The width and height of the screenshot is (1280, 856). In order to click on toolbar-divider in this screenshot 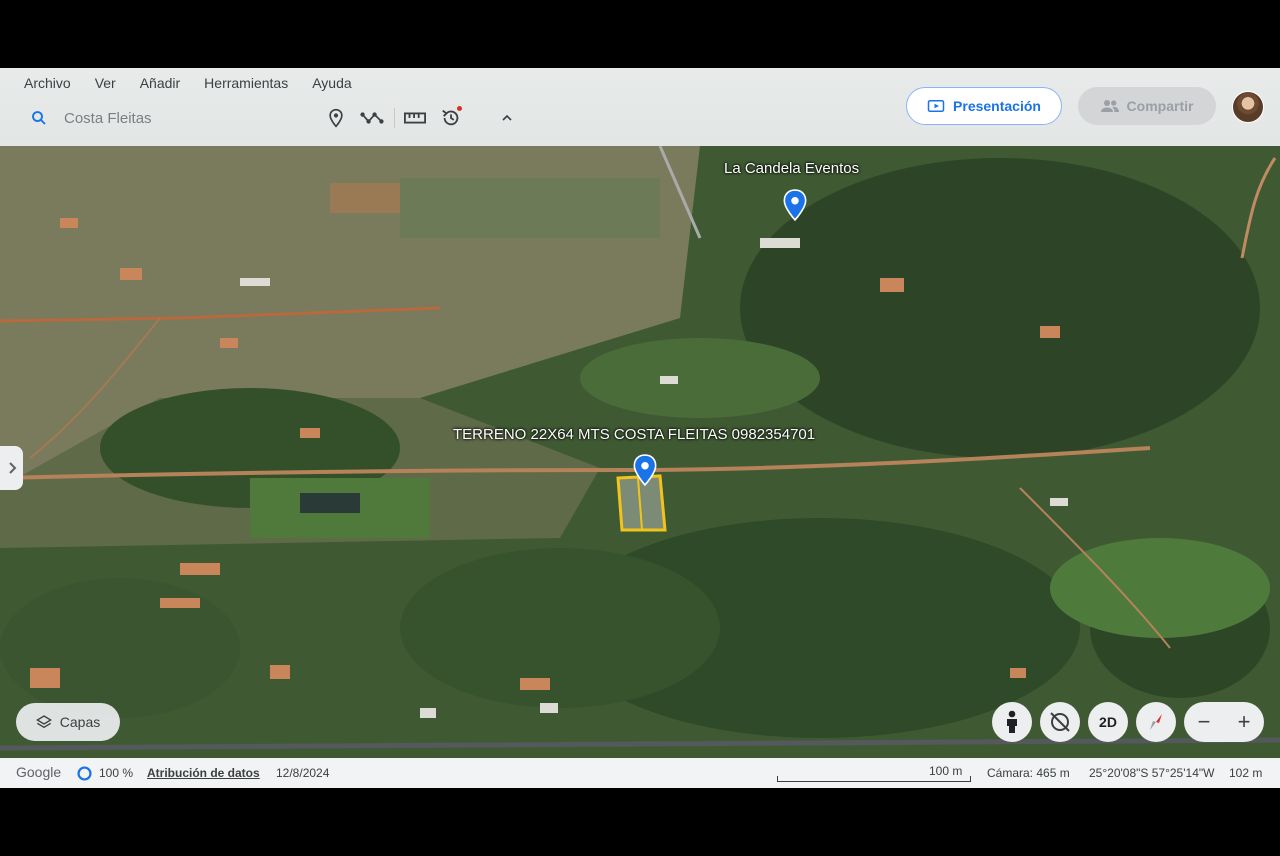, I will do `click(394, 118)`.